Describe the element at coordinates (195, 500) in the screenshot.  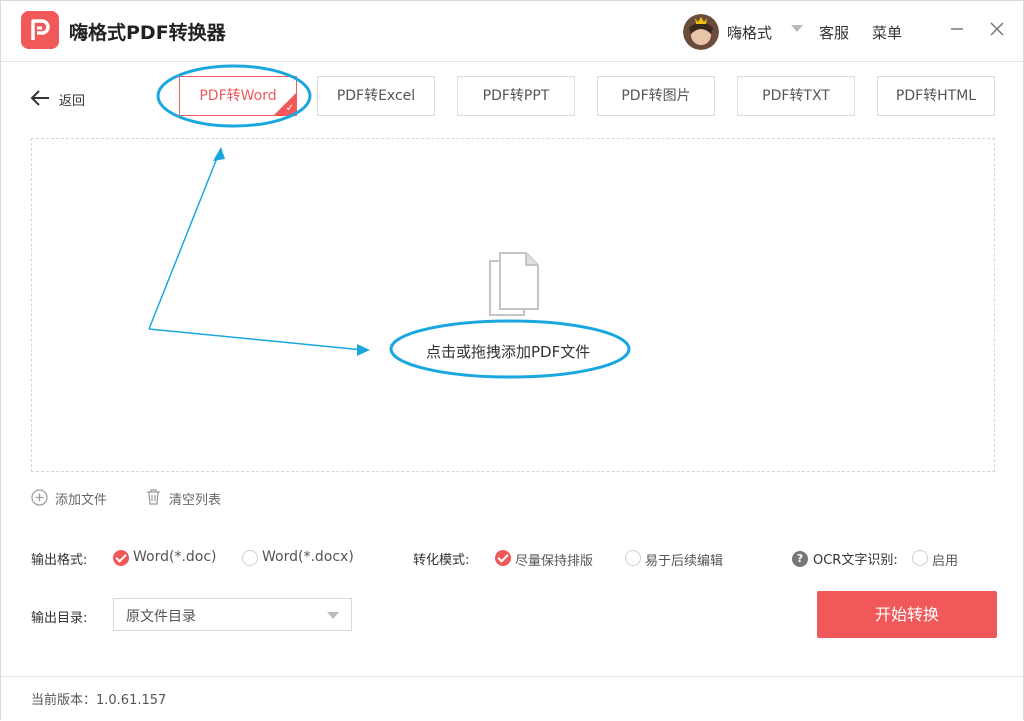
I see `clear-list-label: 清空列表` at that location.